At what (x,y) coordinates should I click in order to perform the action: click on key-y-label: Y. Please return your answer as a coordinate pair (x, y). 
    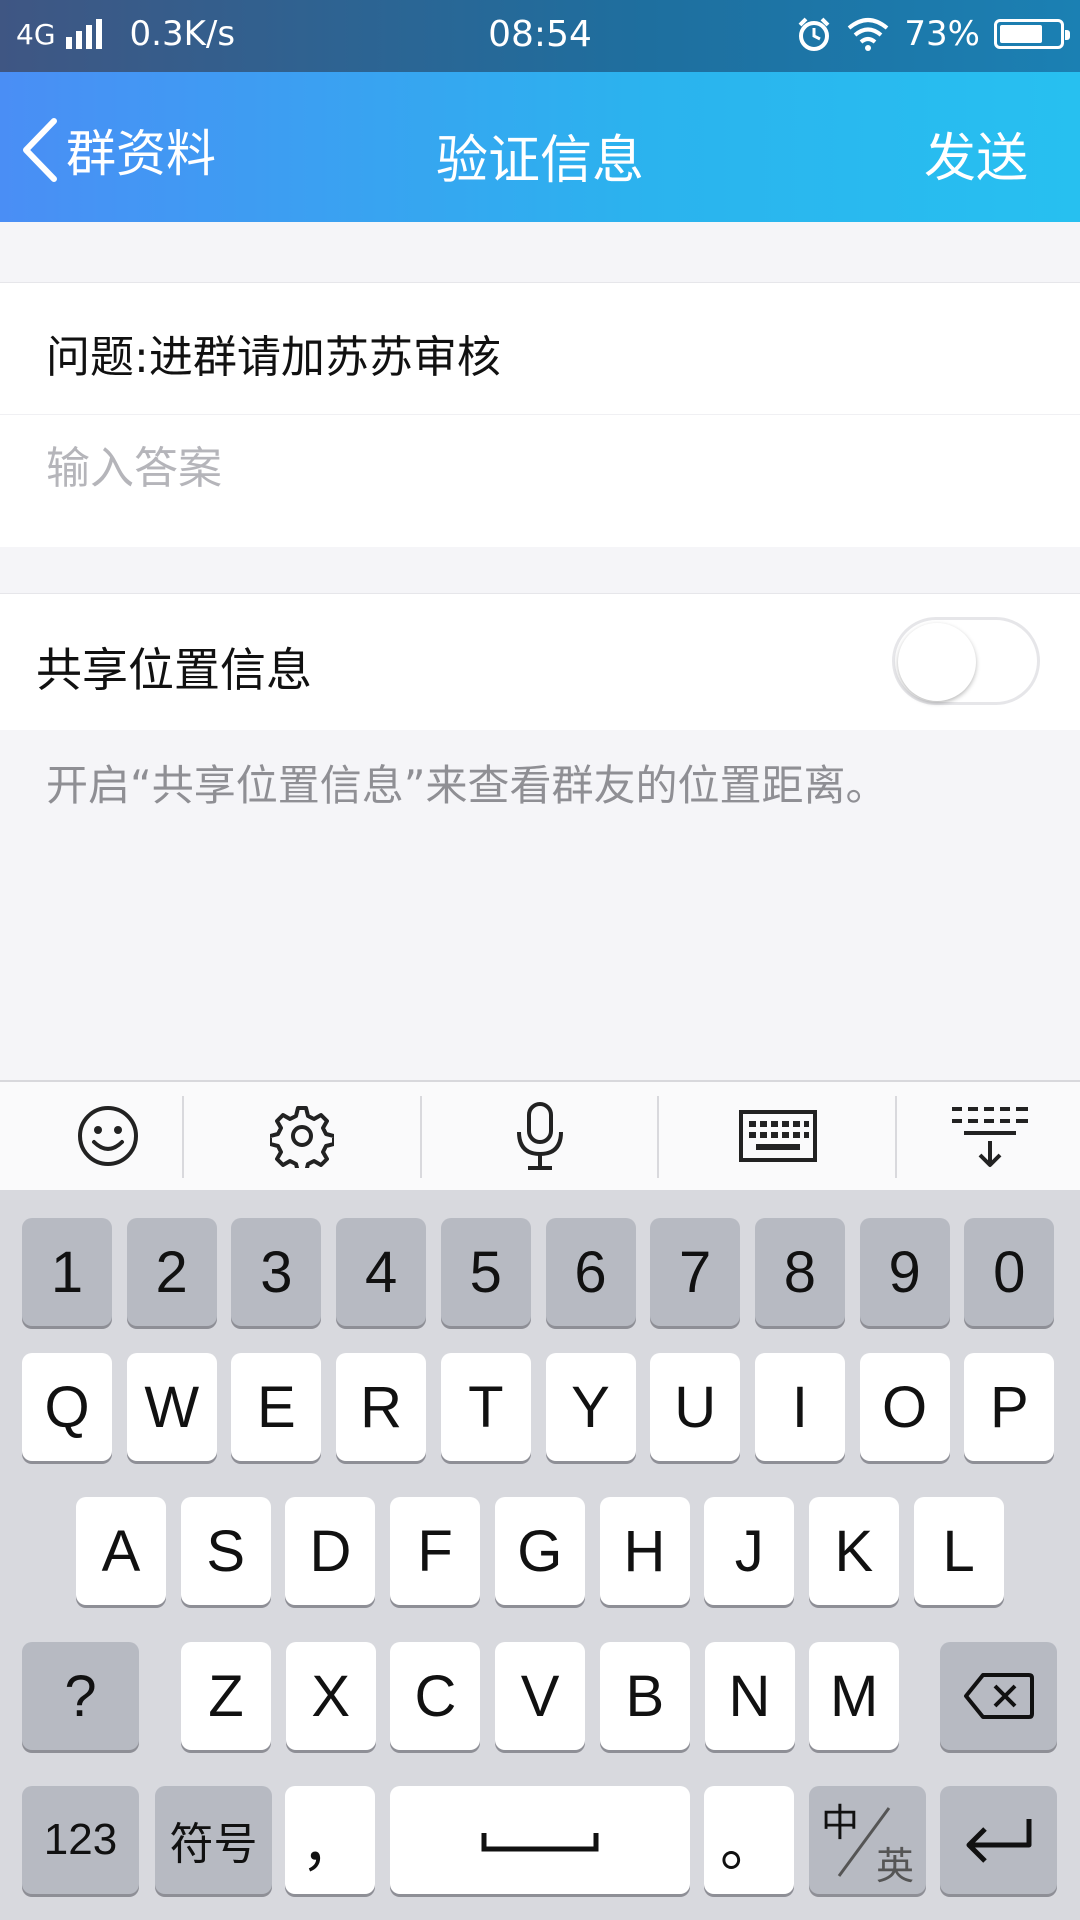
    Looking at the image, I should click on (590, 1407).